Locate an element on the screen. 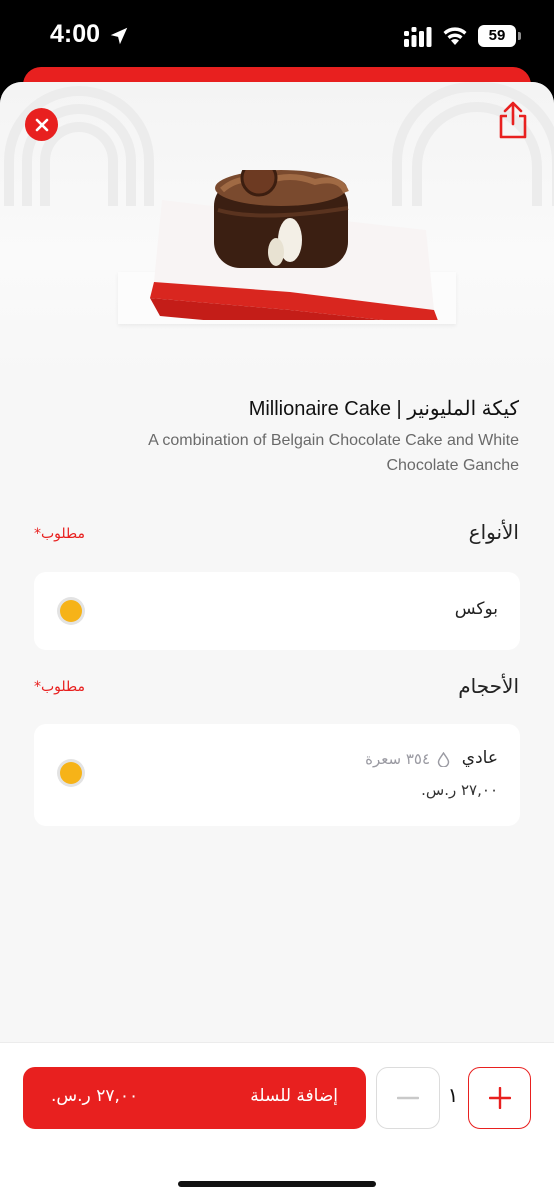  battery-cap is located at coordinates (519, 36).